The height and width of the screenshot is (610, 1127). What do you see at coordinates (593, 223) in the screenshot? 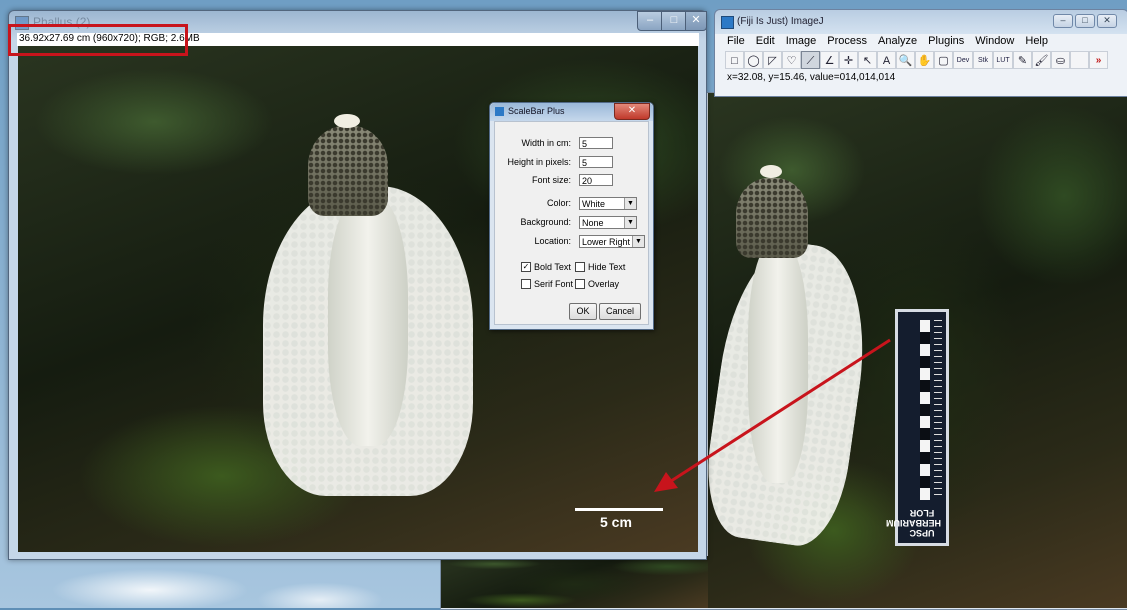
I see `background-select-value: None` at bounding box center [593, 223].